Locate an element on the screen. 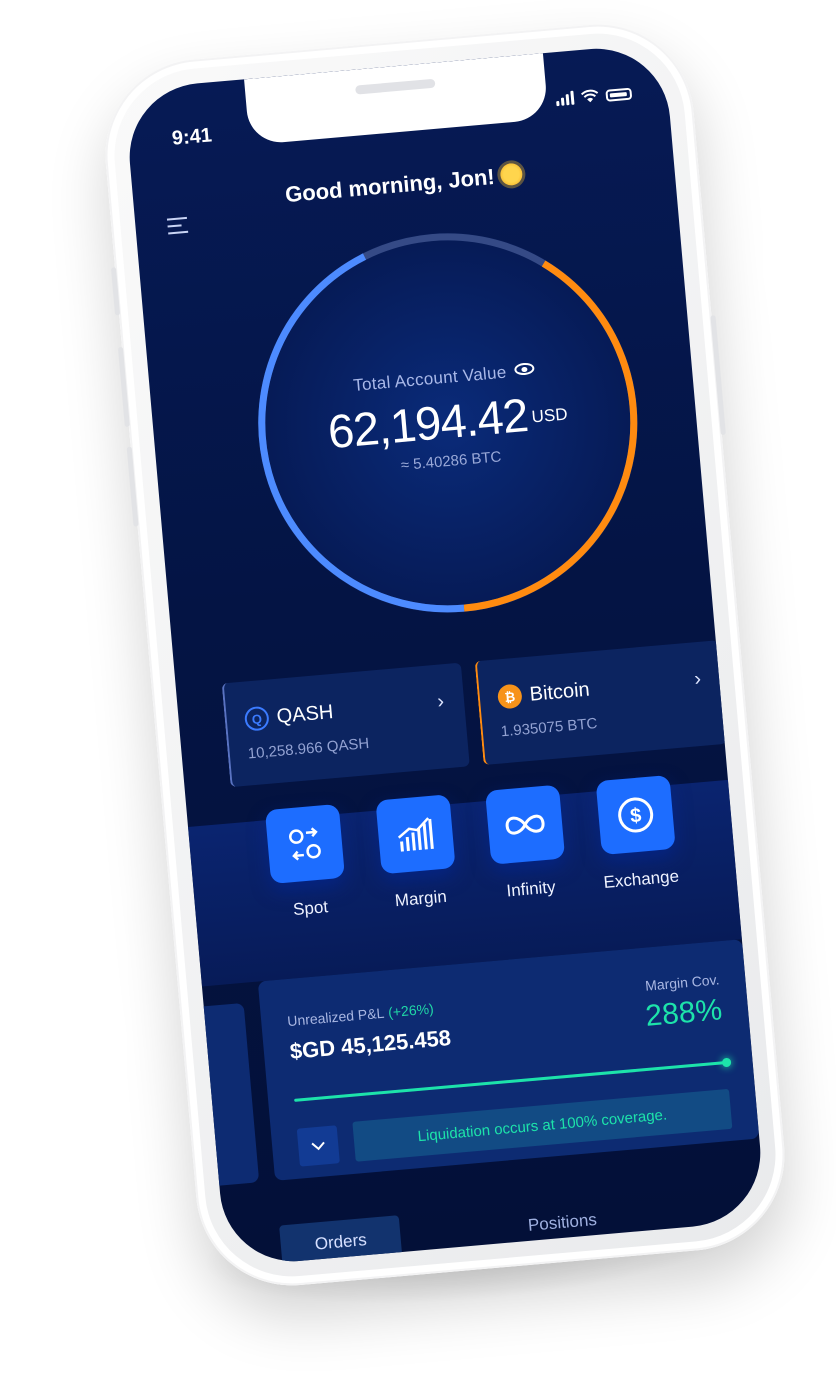 Image resolution: width=836 pixels, height=1382 pixels. asset-name: ₿ Bitcoin is located at coordinates (600, 689).